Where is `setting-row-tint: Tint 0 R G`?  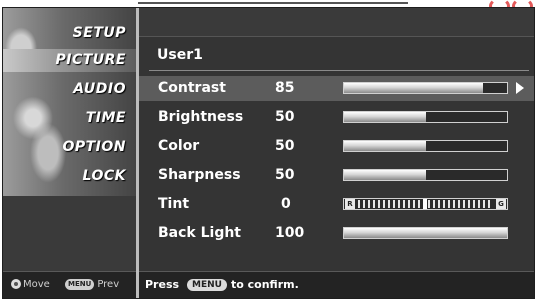 setting-row-tint: Tint 0 R G is located at coordinates (336, 204).